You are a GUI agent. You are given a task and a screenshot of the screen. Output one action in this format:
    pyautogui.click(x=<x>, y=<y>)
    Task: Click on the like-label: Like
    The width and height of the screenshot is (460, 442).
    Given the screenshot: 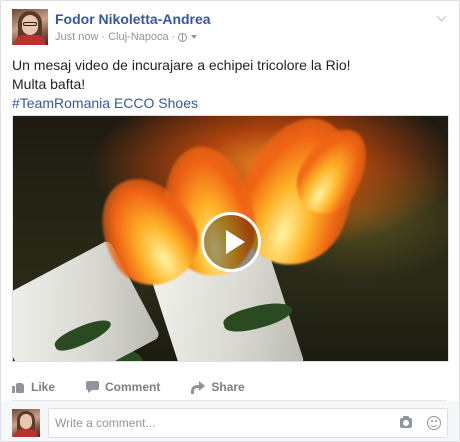 What is the action you would take?
    pyautogui.click(x=43, y=387)
    